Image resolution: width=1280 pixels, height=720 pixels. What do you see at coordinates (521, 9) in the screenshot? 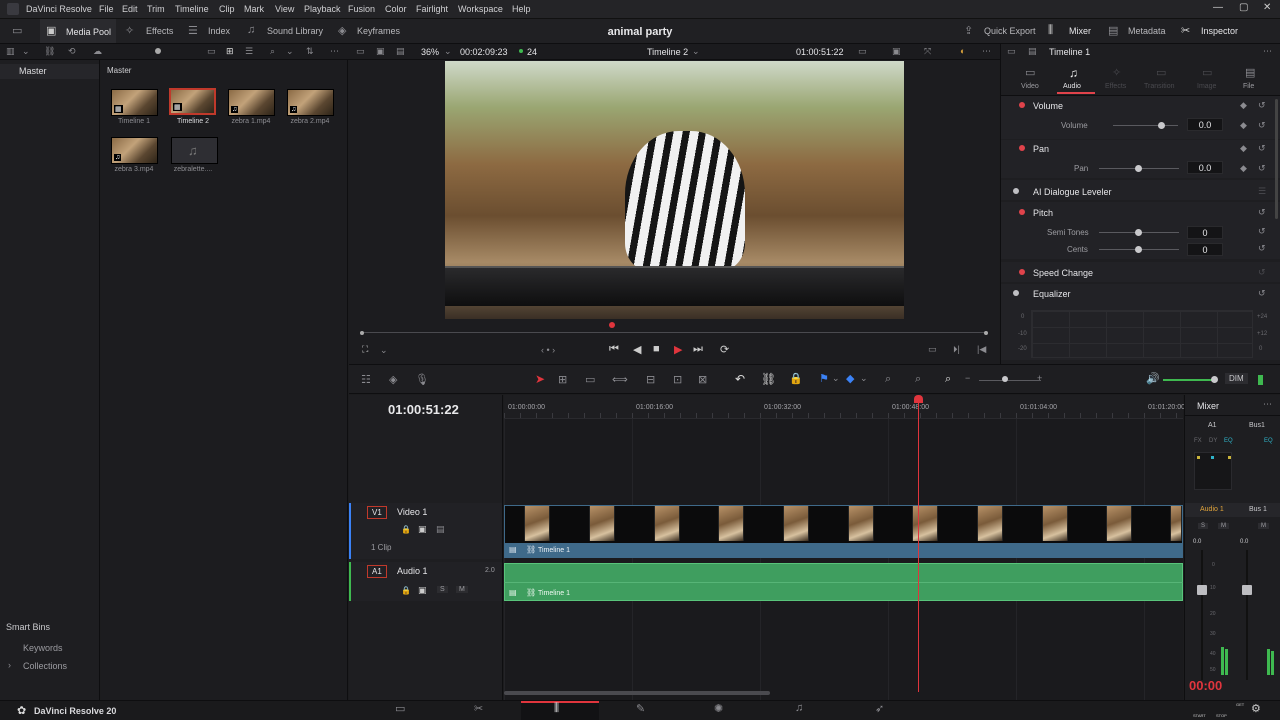
I see `menu-help: Help` at bounding box center [521, 9].